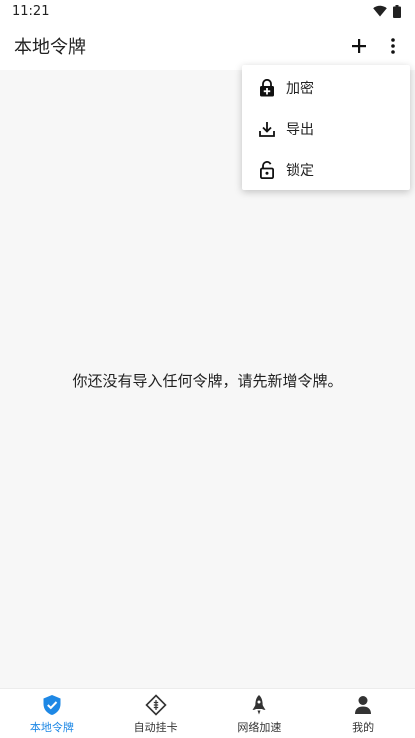 This screenshot has height=738, width=415. I want to click on diamond-icon, so click(155, 705).